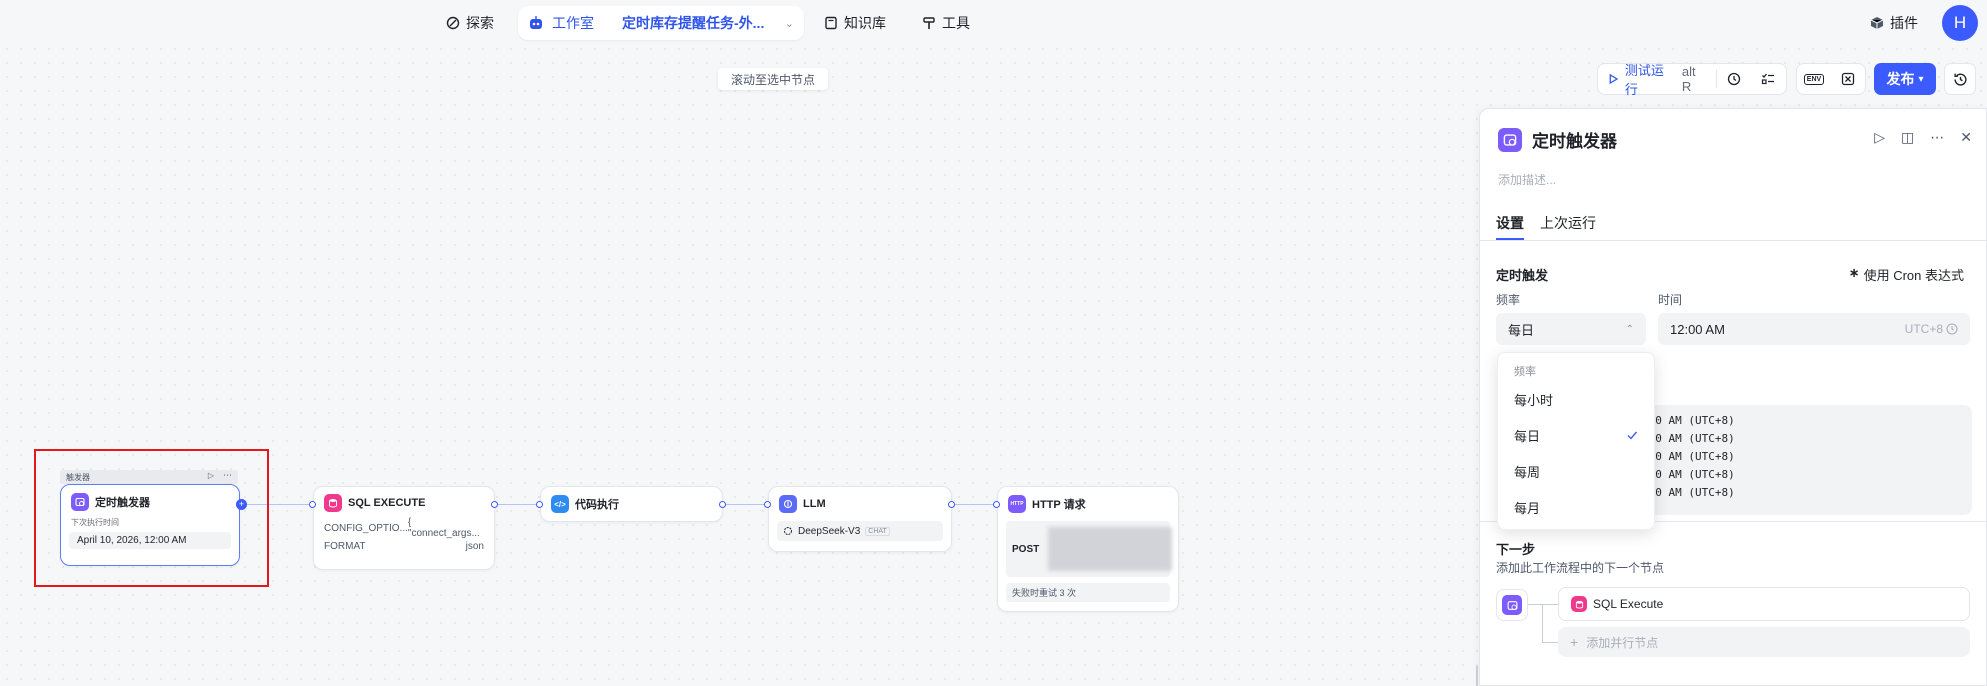 Image resolution: width=1987 pixels, height=686 pixels. Describe the element at coordinates (1576, 435) in the screenshot. I see `dropdown-option-daily: 每日` at that location.